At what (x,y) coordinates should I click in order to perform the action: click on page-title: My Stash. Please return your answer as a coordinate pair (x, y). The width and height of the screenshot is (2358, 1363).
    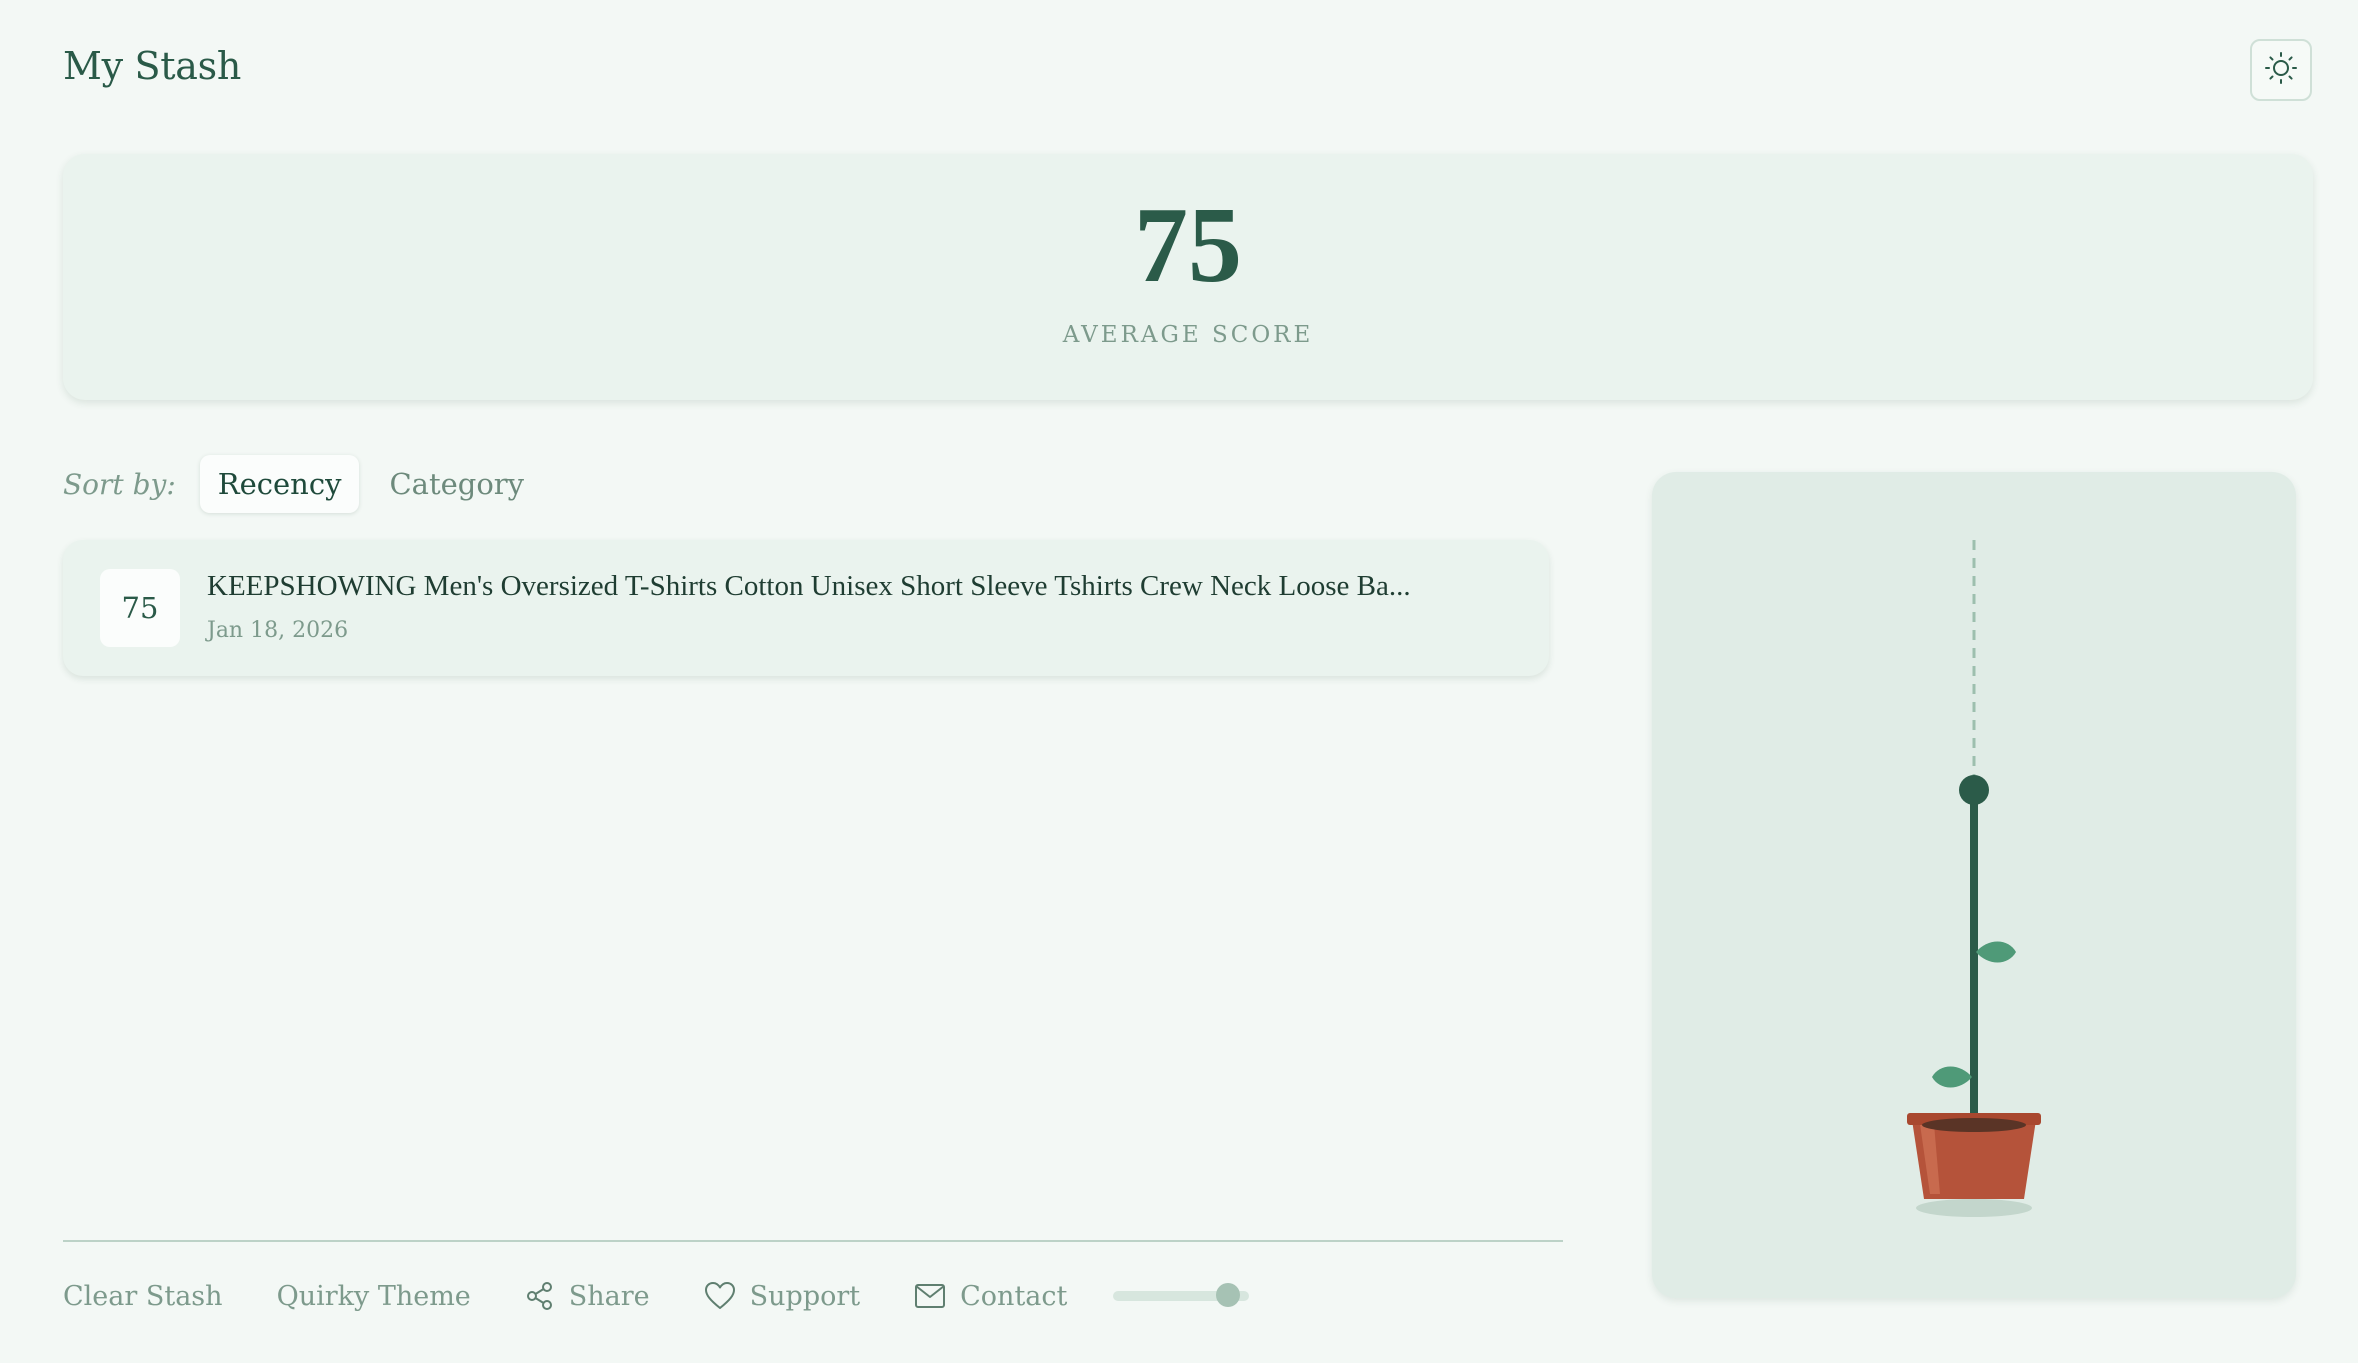
    Looking at the image, I should click on (152, 66).